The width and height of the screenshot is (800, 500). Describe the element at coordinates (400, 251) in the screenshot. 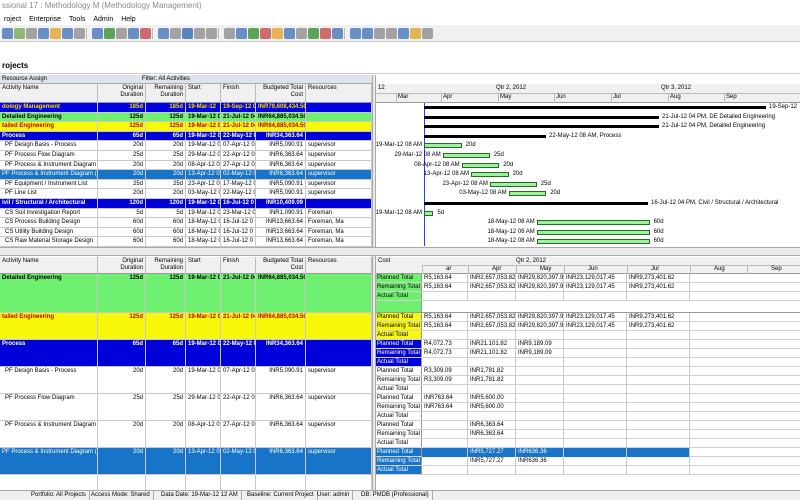

I see `horizontal-splitter` at that location.